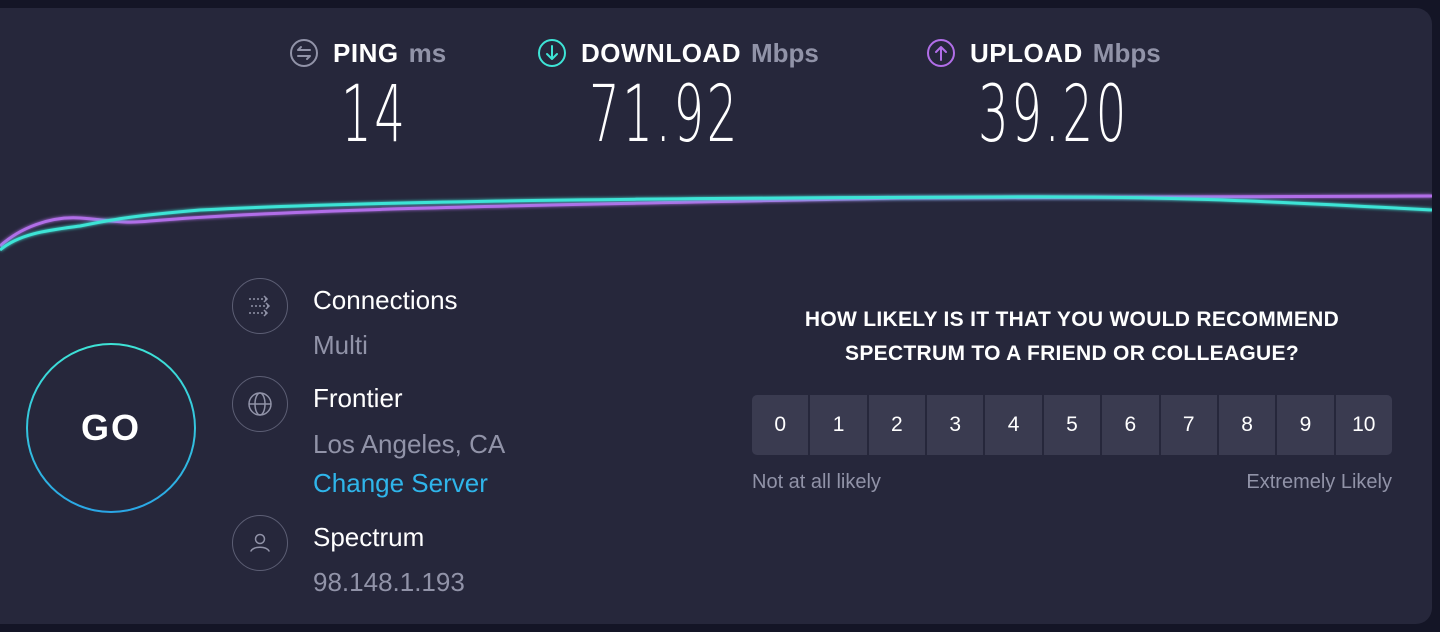 The height and width of the screenshot is (632, 1440). I want to click on scale-labels: Not at all likely Extremely Likely, so click(1072, 482).